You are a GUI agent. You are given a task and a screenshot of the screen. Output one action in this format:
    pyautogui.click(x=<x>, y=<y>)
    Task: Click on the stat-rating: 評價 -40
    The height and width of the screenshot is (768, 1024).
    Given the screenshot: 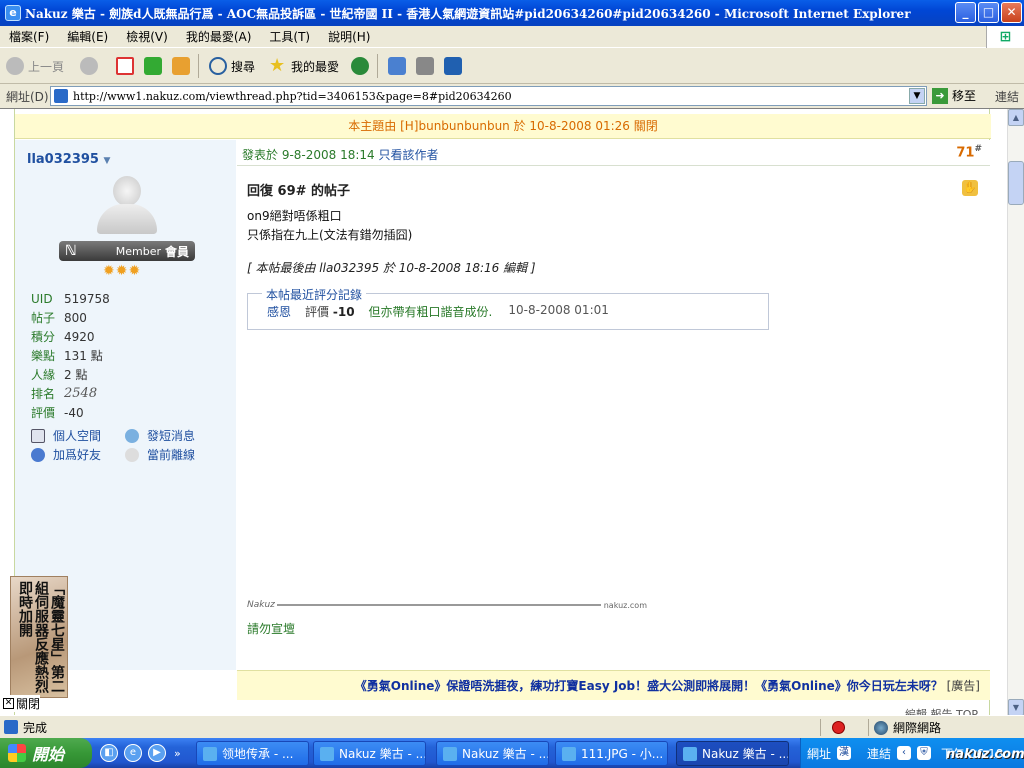 What is the action you would take?
    pyautogui.click(x=70, y=412)
    